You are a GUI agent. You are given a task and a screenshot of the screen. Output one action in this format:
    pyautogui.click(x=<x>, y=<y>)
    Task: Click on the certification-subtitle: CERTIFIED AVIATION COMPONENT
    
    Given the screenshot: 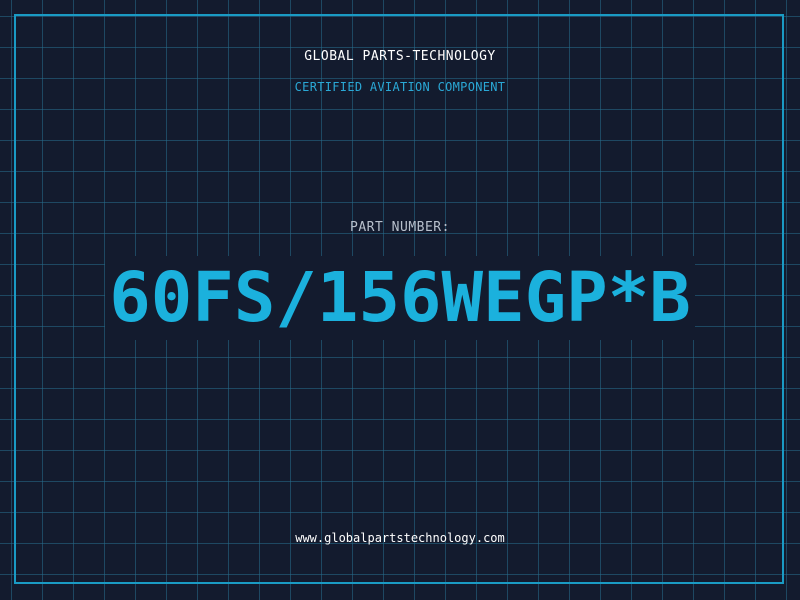 What is the action you would take?
    pyautogui.click(x=400, y=87)
    